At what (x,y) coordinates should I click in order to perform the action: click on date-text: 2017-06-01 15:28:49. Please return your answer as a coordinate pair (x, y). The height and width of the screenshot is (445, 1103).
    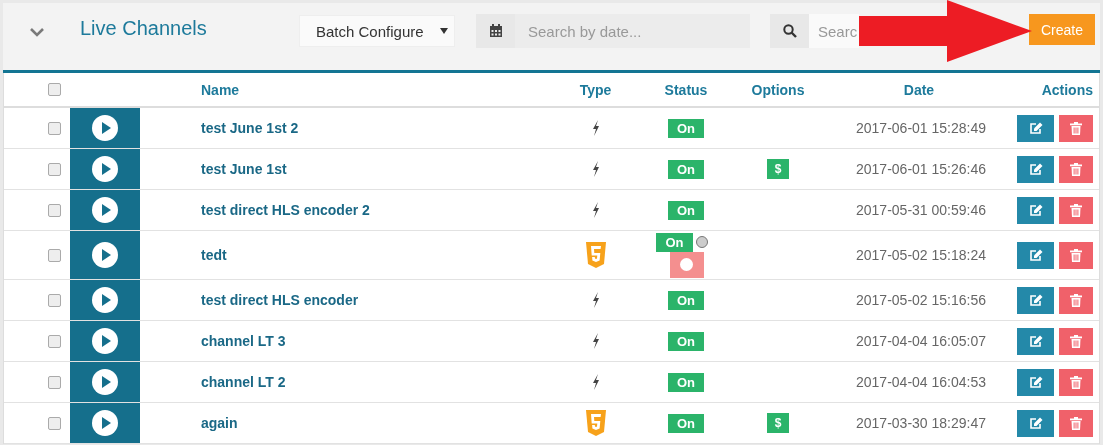
    Looking at the image, I should click on (921, 128).